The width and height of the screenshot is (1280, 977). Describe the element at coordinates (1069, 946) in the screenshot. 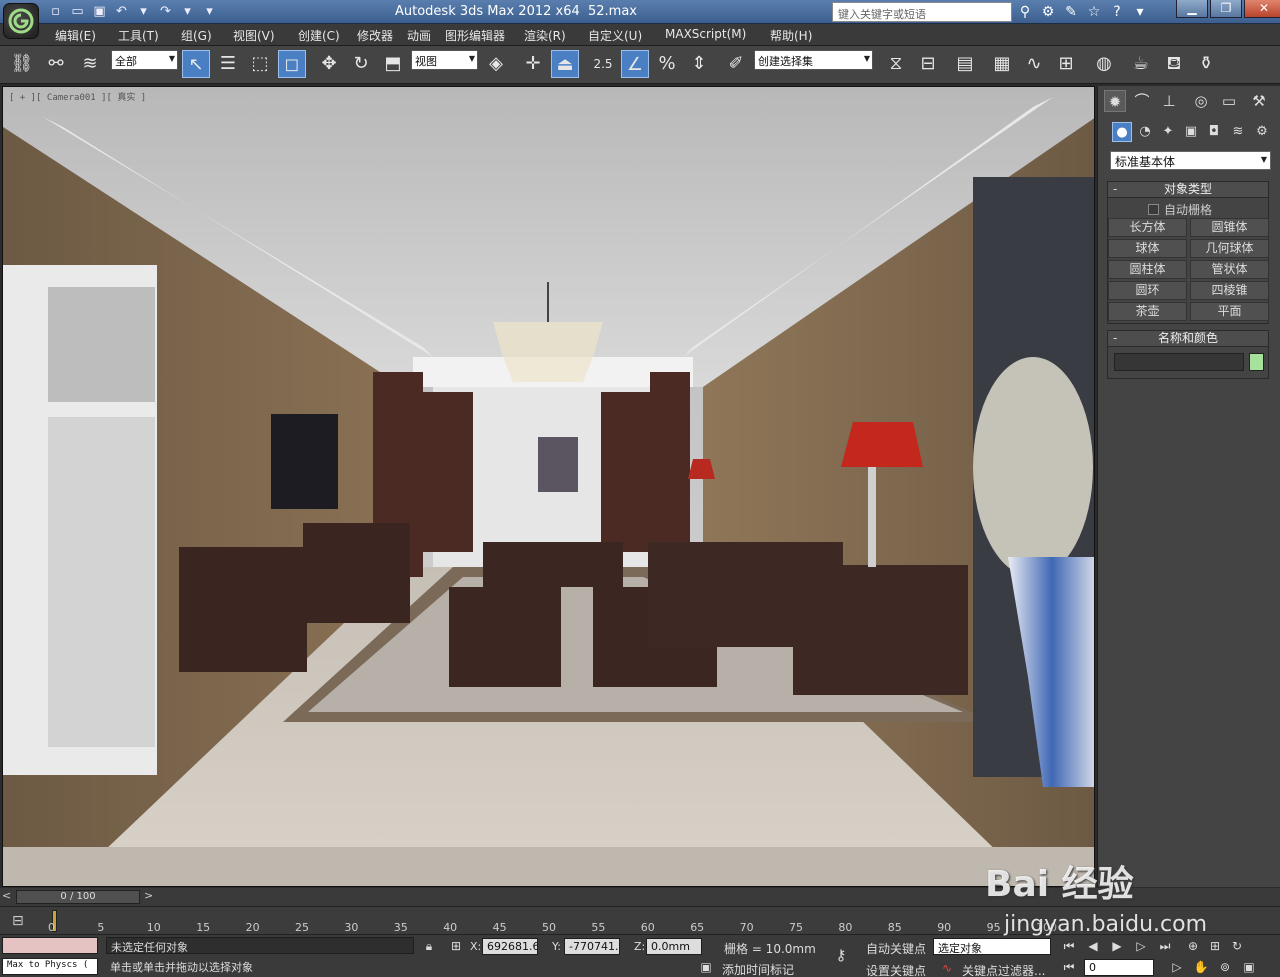

I see `go-to-start-icon: ⏮` at that location.